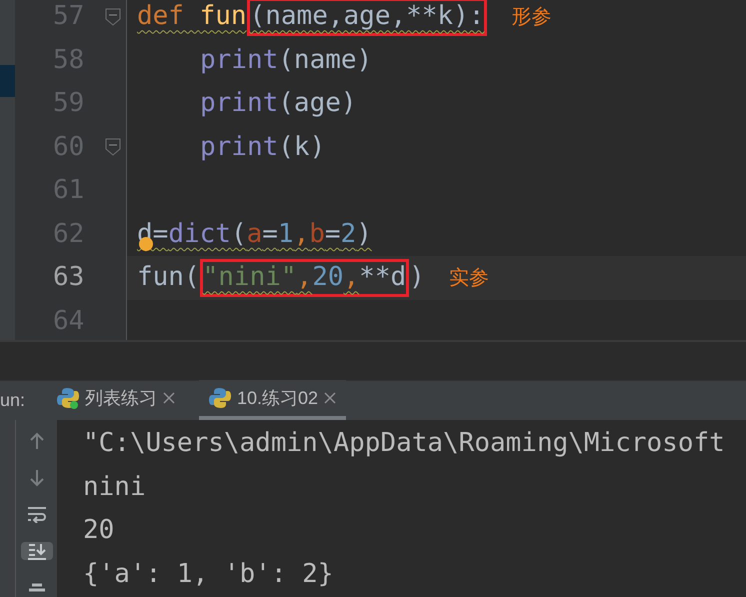  I want to click on code-token: (k), so click(302, 147).